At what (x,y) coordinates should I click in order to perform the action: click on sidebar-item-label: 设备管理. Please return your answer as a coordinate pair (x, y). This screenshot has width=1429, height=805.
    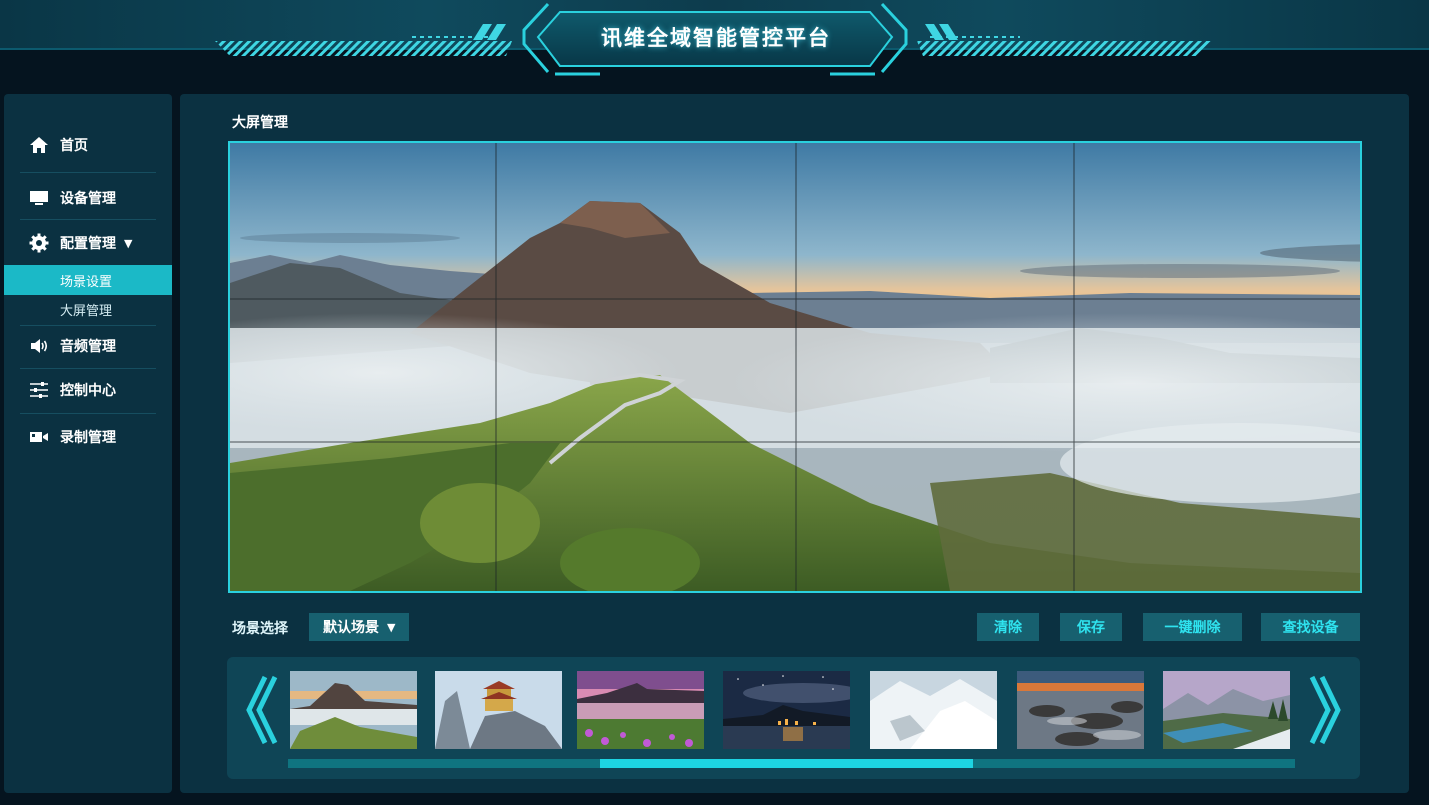
    Looking at the image, I should click on (88, 199).